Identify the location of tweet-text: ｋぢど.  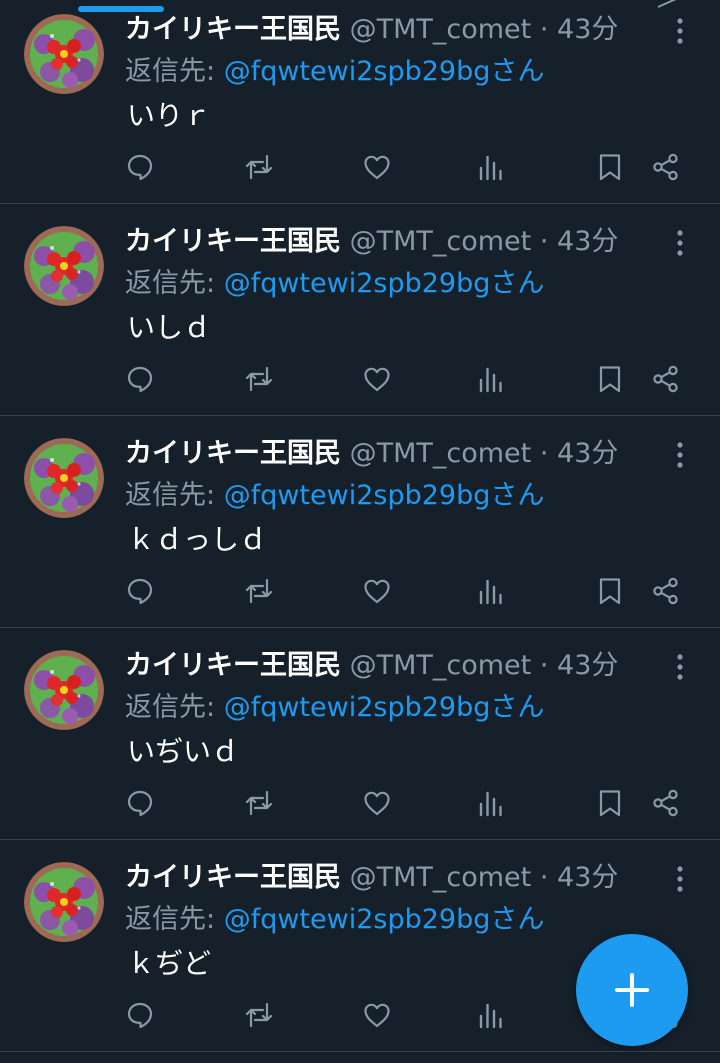
(169, 963).